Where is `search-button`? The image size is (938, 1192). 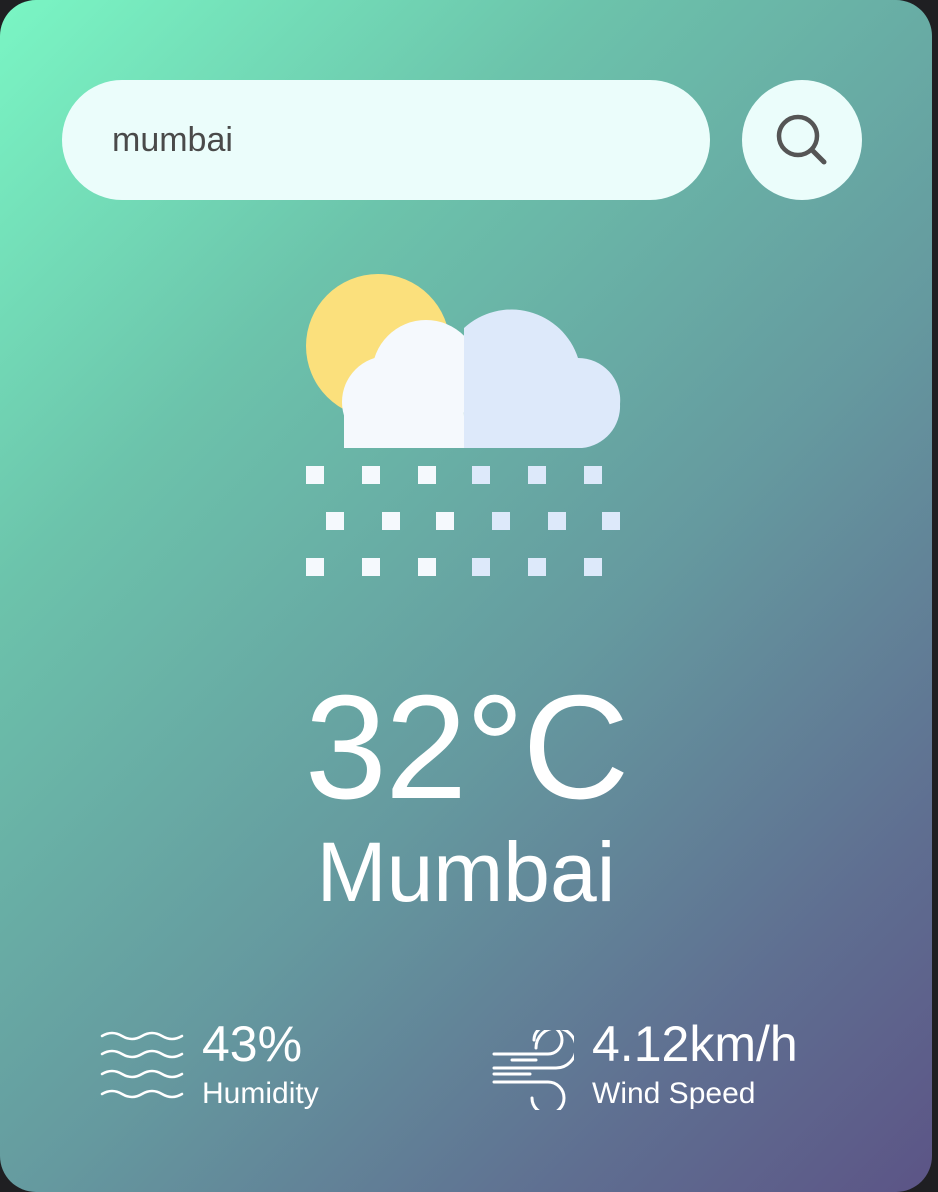
search-button is located at coordinates (802, 140).